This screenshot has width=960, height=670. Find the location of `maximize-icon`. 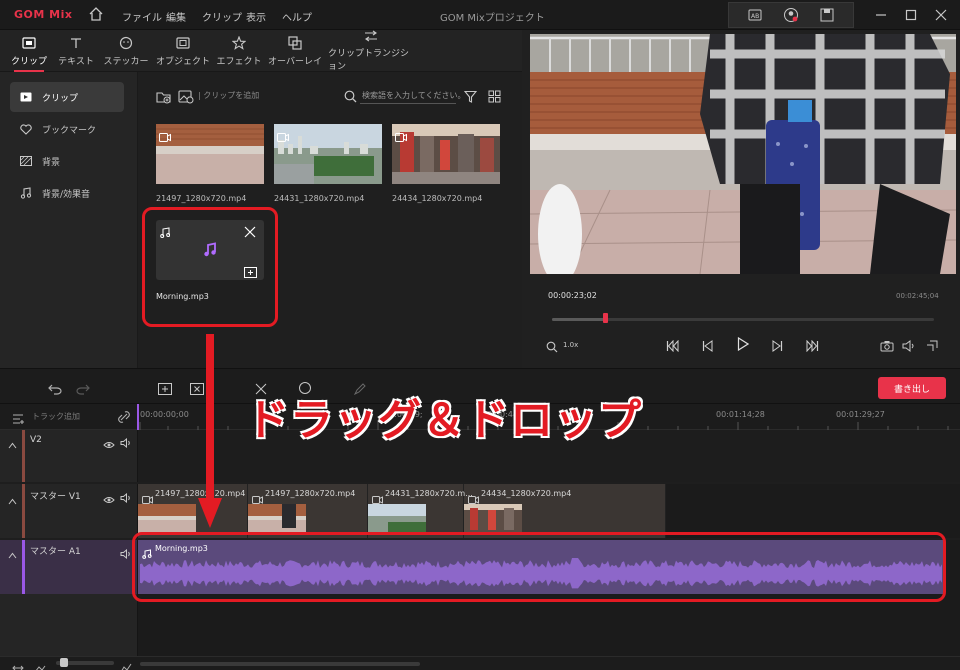

maximize-icon is located at coordinates (911, 15).